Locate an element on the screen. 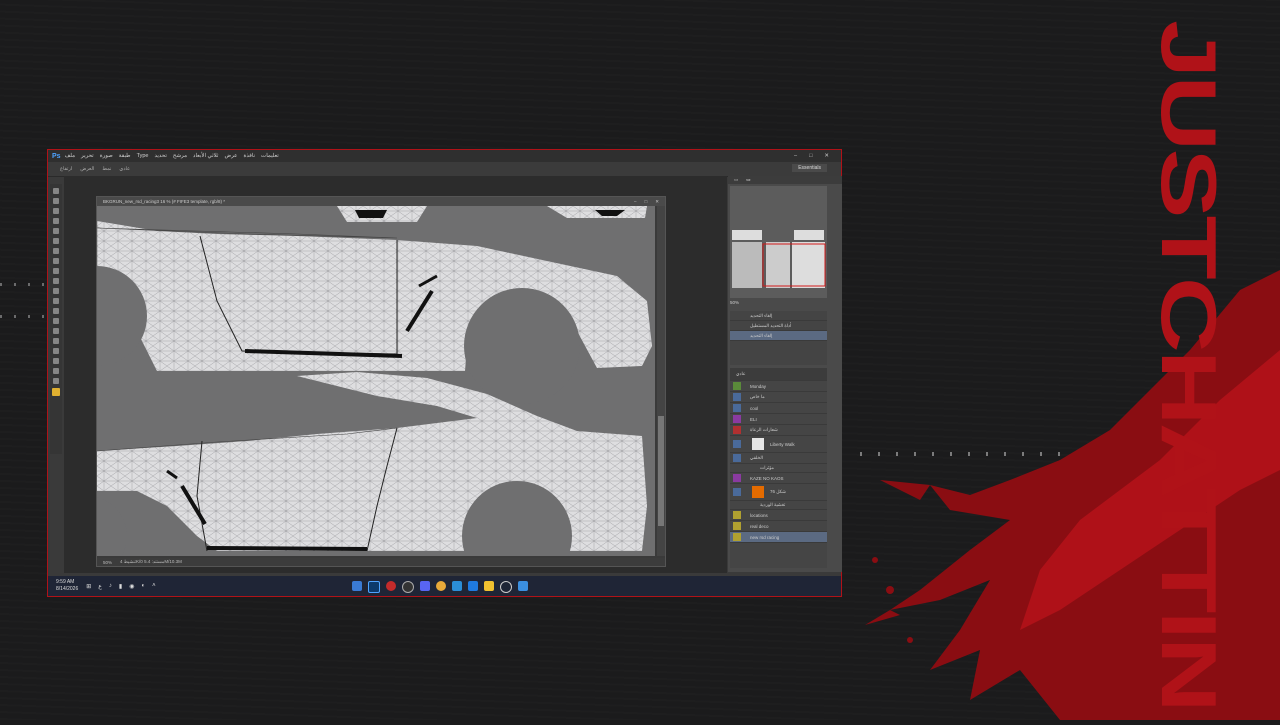 The width and height of the screenshot is (1280, 725). windows-start-icon is located at coordinates (523, 586).